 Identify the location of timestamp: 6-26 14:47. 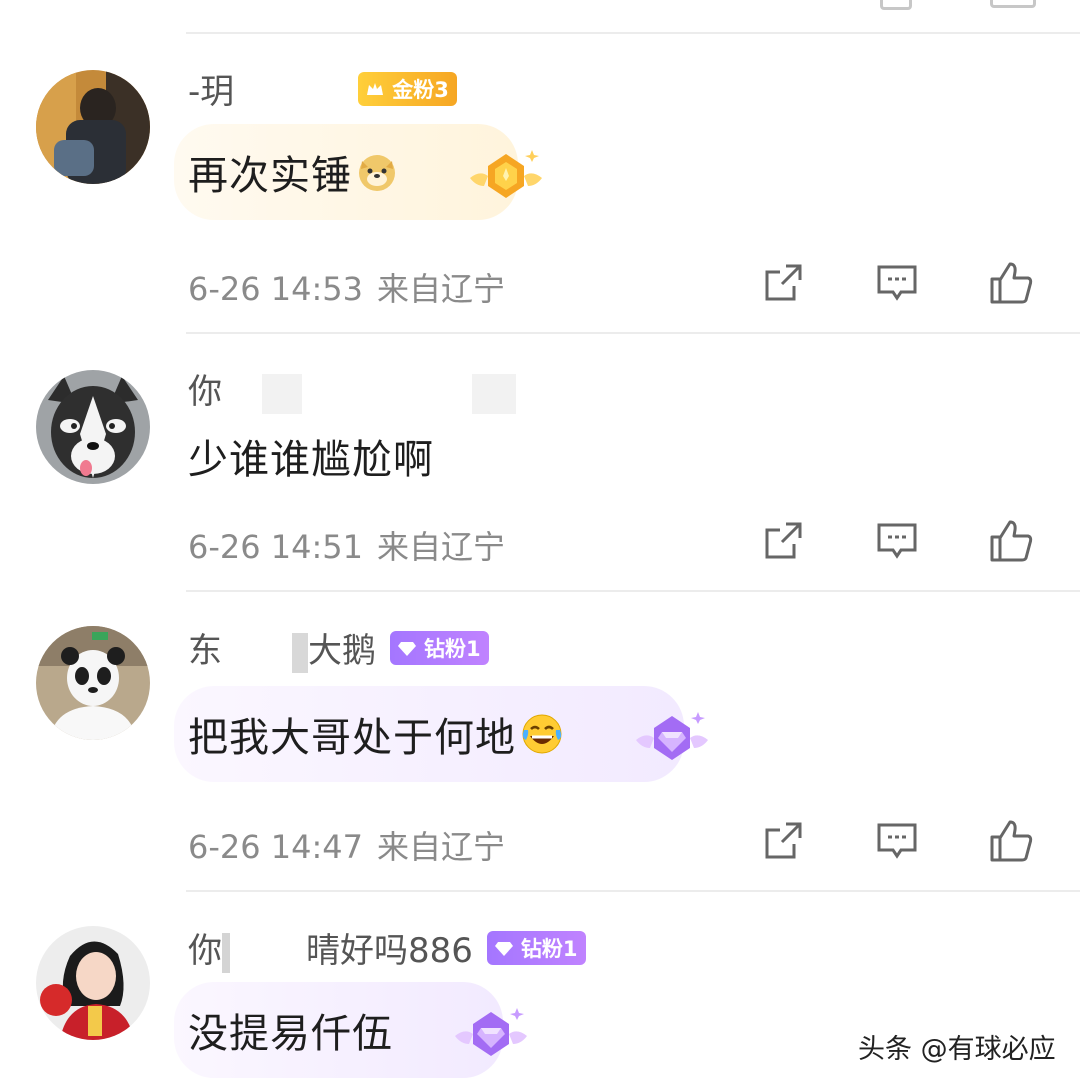
(276, 847).